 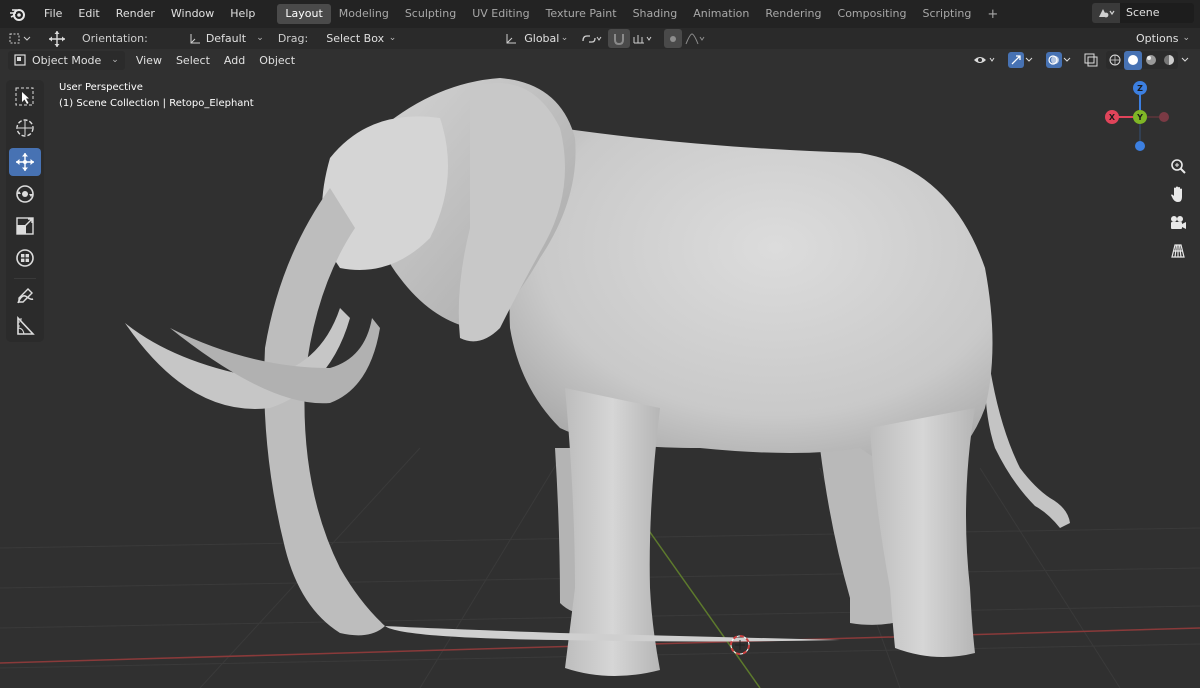 I want to click on rotate-icon, so click(x=25, y=194).